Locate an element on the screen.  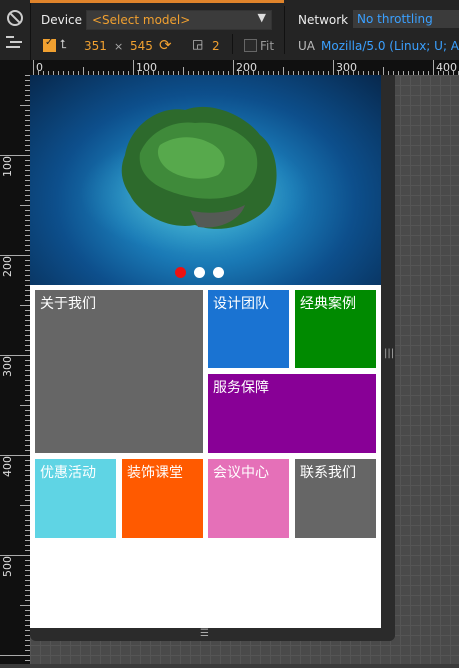
tile-meeting: 会议中心 is located at coordinates (248, 498).